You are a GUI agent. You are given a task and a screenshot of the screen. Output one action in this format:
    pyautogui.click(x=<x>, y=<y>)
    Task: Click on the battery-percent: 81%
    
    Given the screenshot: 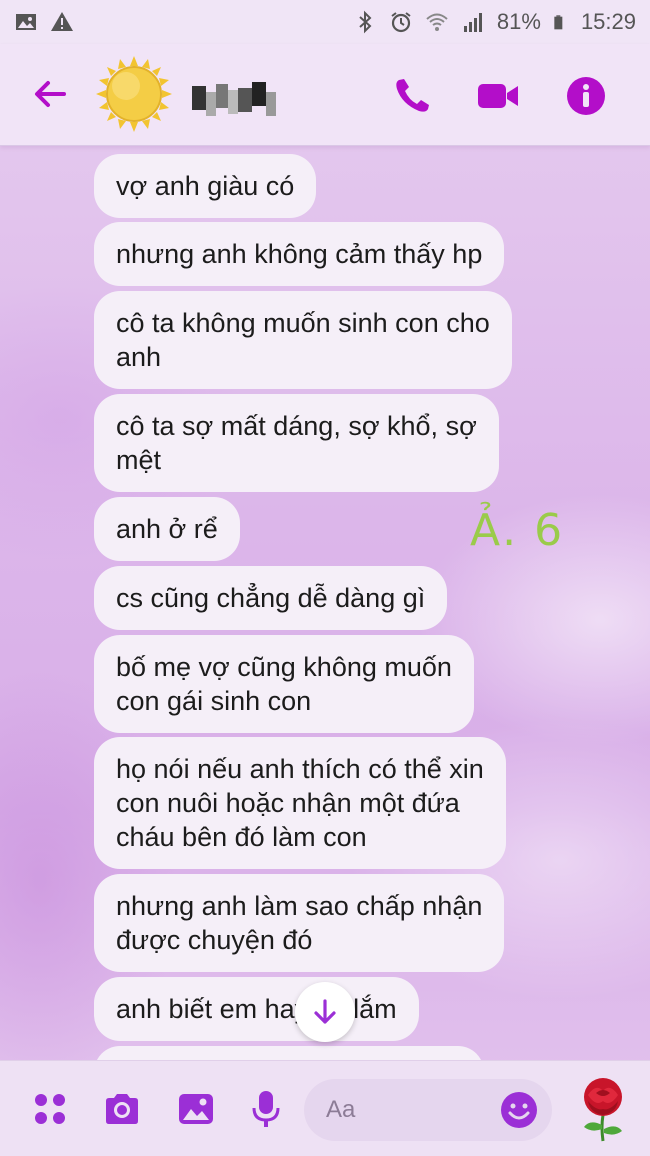 What is the action you would take?
    pyautogui.click(x=518, y=21)
    